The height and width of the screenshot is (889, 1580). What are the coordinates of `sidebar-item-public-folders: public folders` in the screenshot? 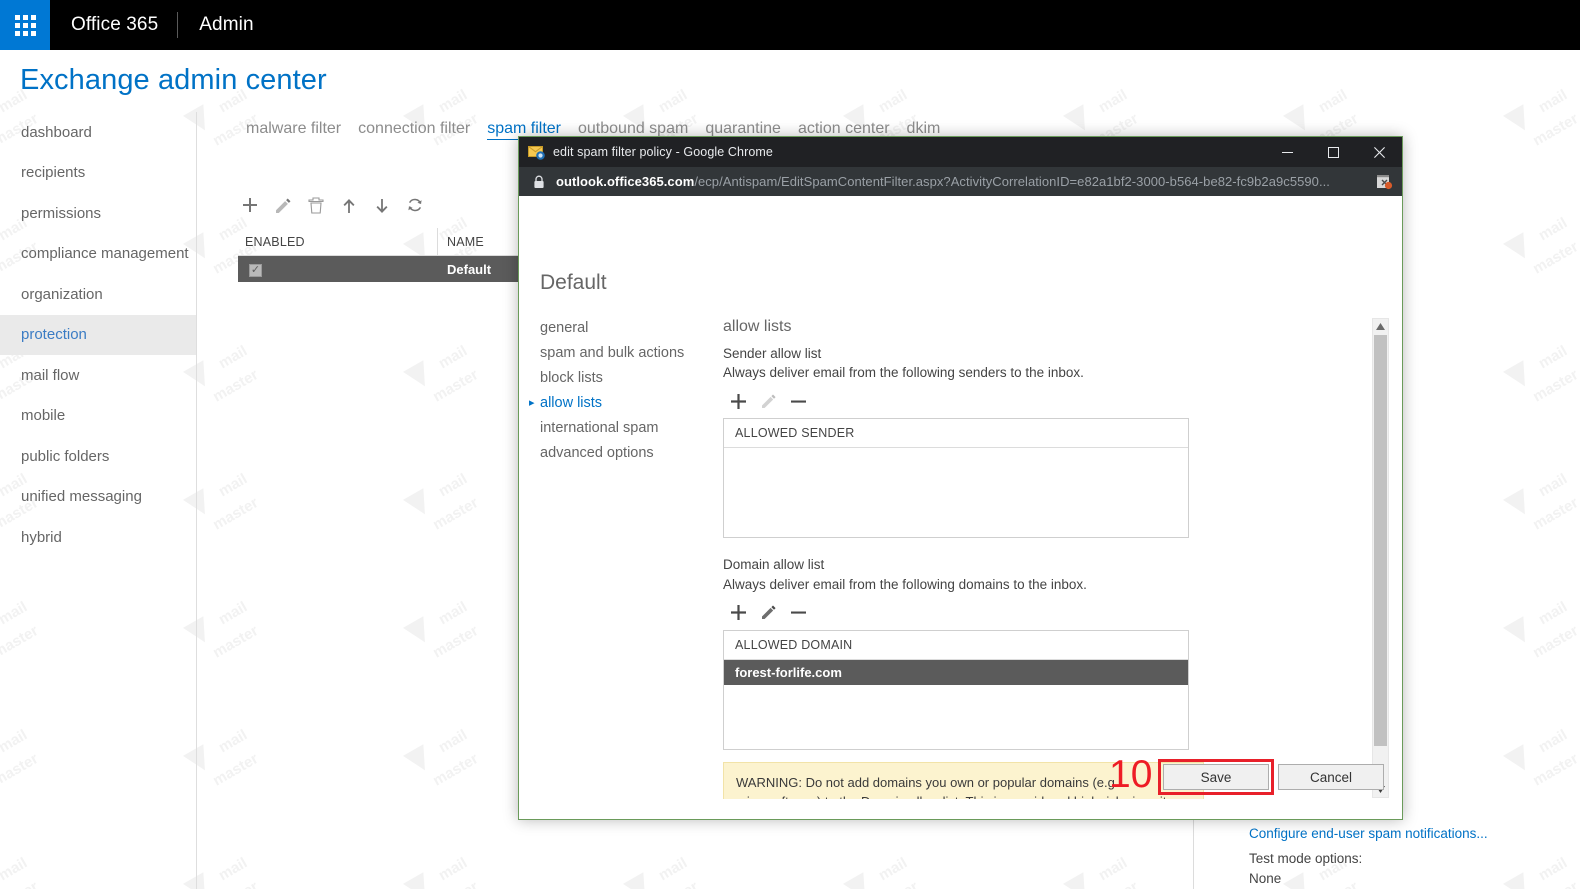 It's located at (98, 456).